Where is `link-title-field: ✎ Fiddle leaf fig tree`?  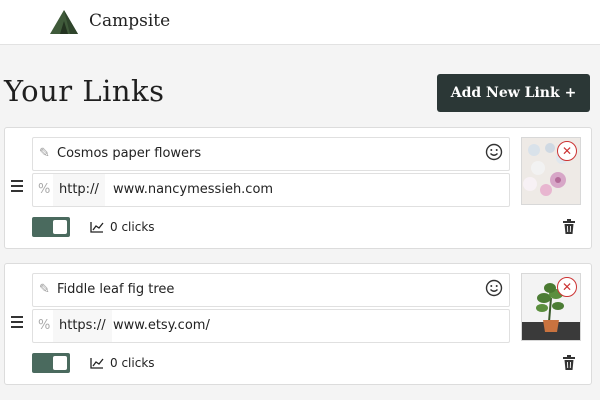 link-title-field: ✎ Fiddle leaf fig tree is located at coordinates (271, 290).